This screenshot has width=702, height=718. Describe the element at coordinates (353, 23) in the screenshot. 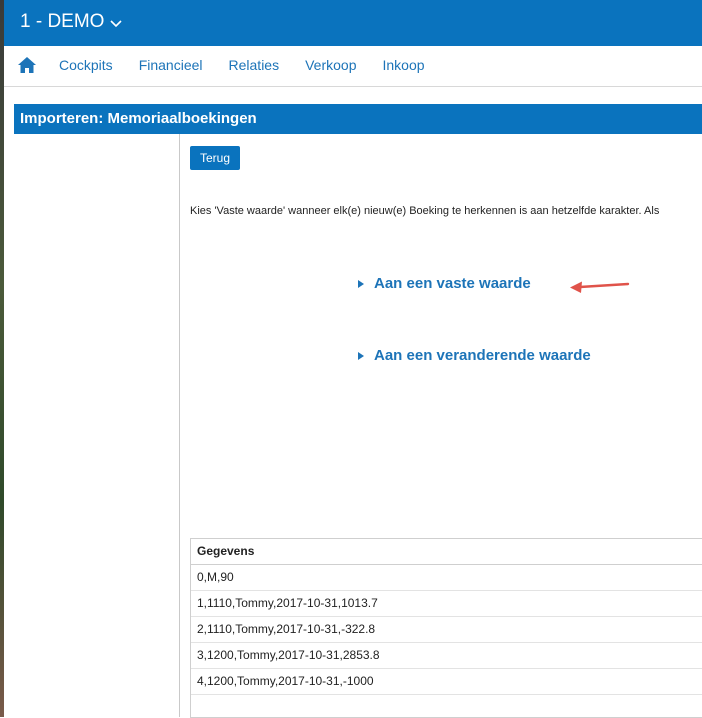

I see `app-header: 1 - DEMO` at that location.